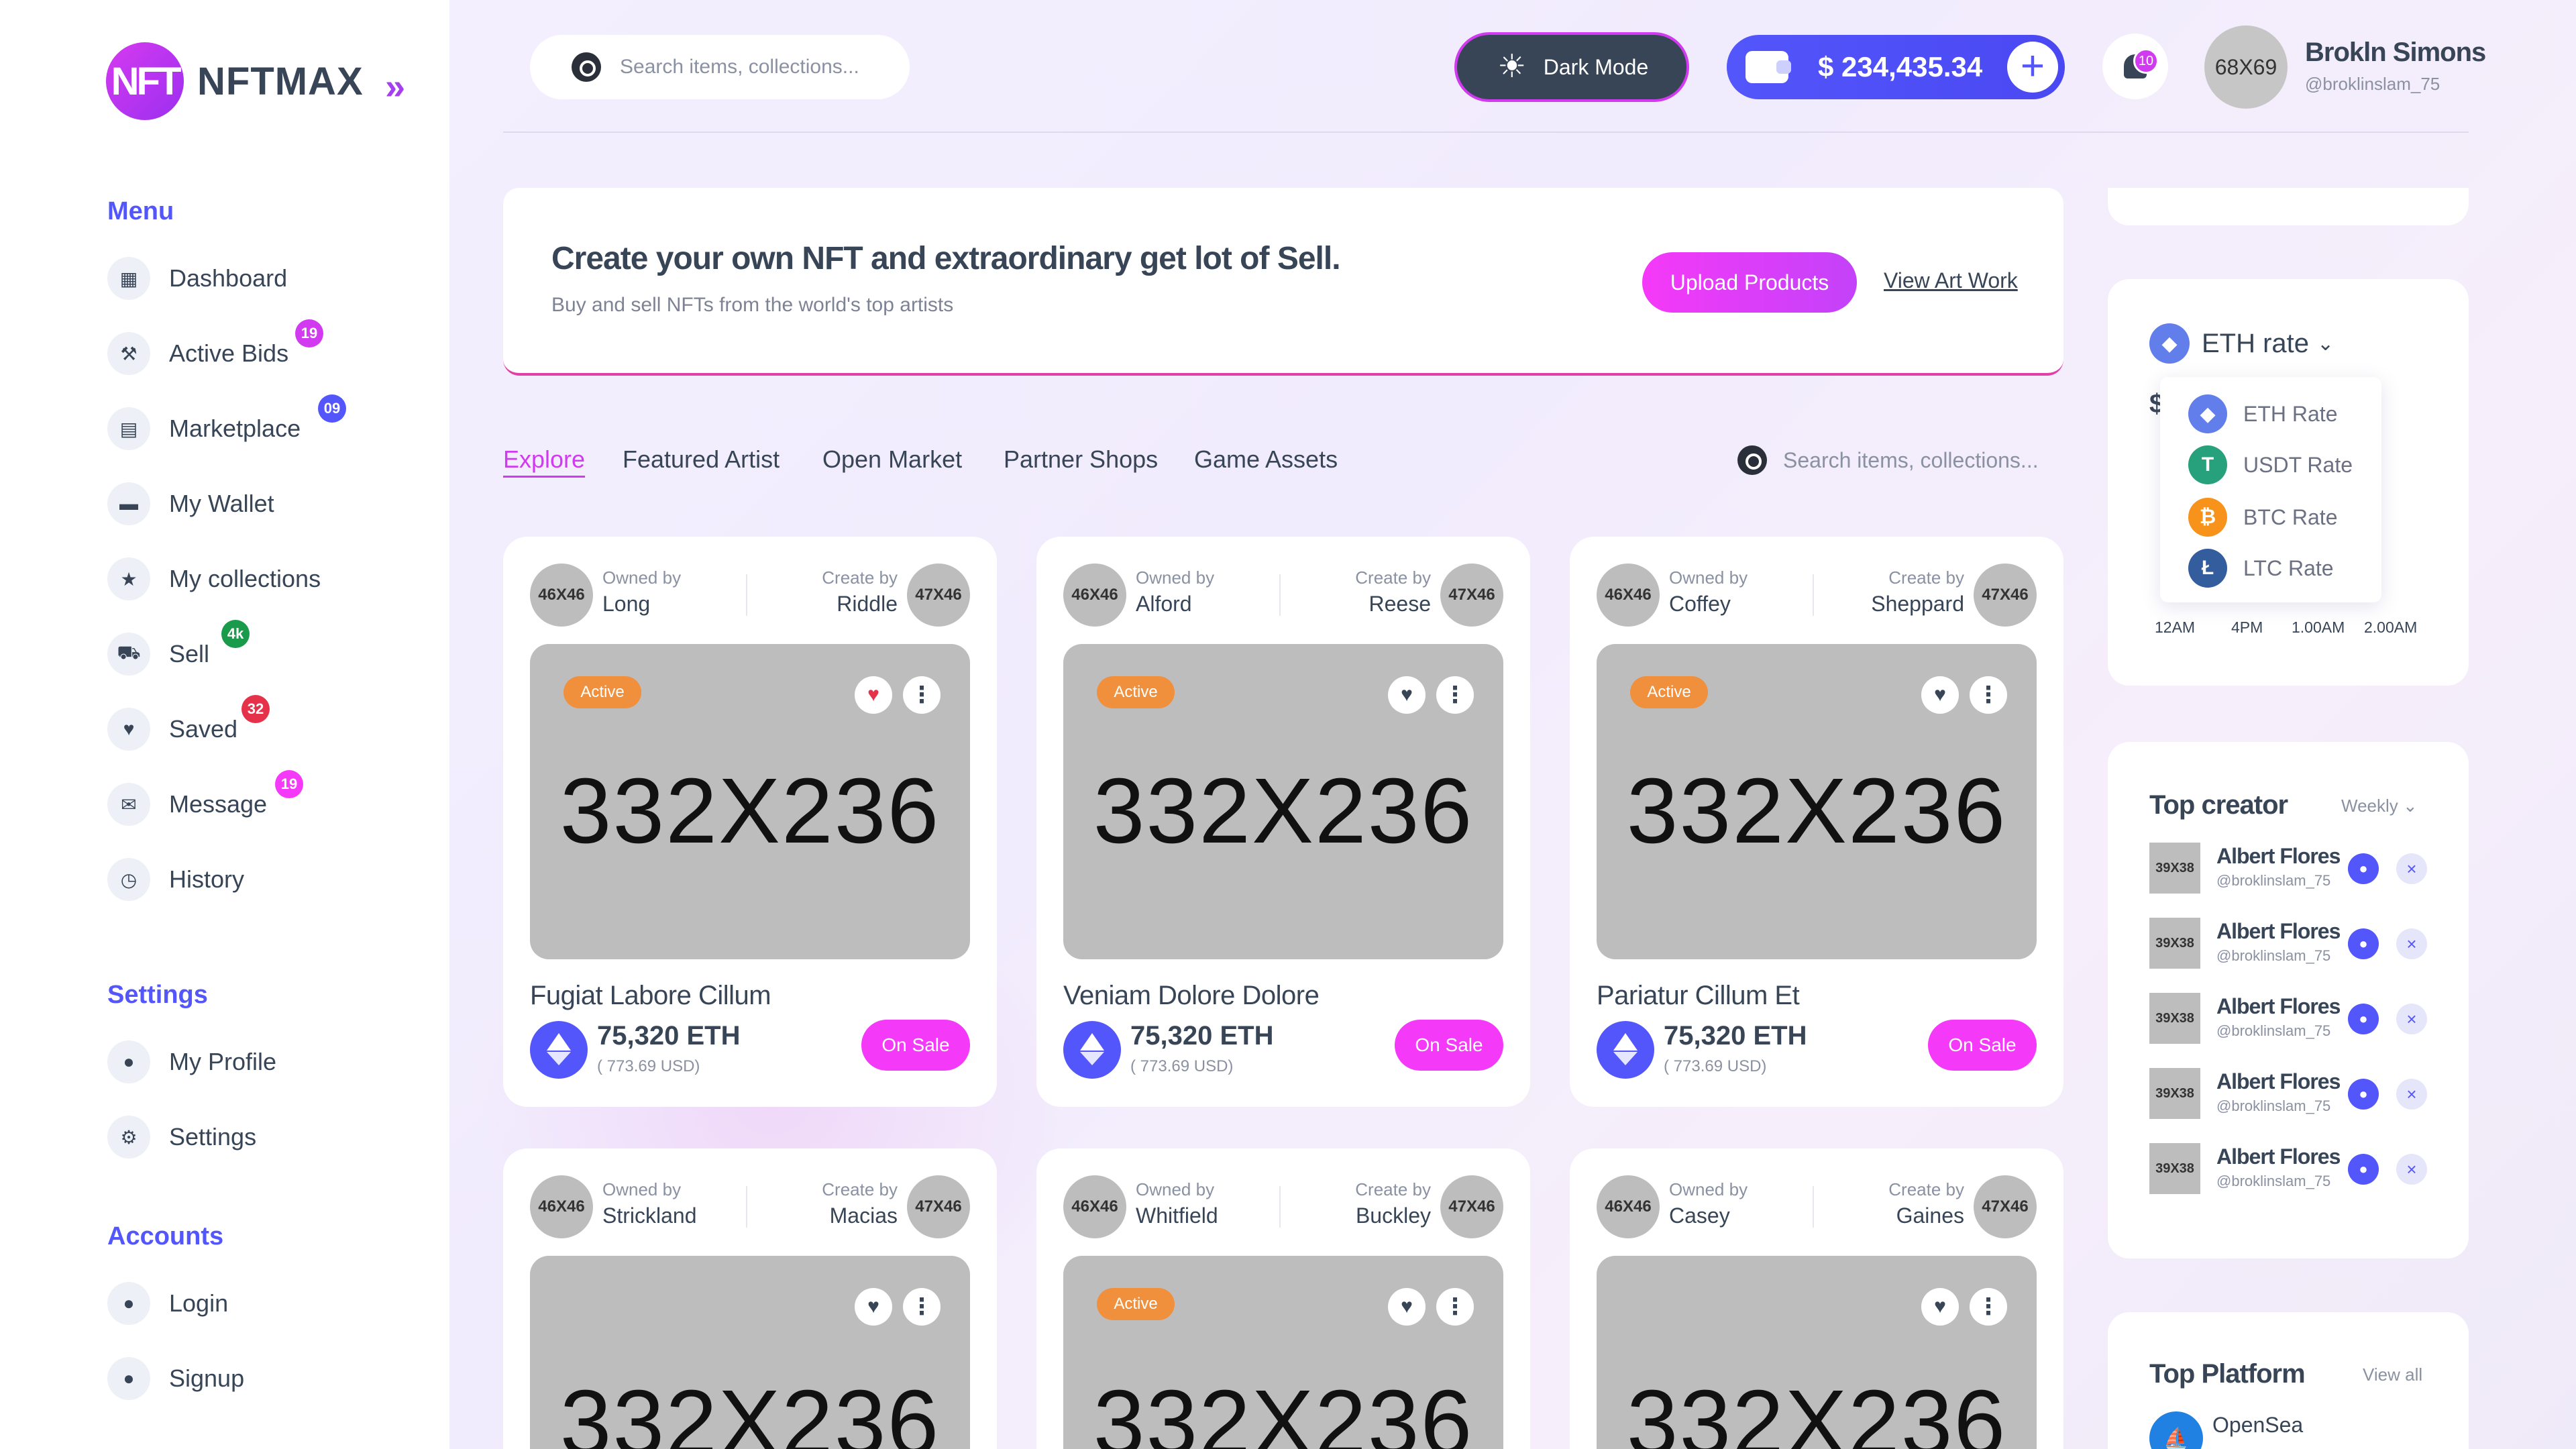 The width and height of the screenshot is (2576, 1449). What do you see at coordinates (191, 1062) in the screenshot?
I see `sidebar-item-my-profile: ● My Profile` at bounding box center [191, 1062].